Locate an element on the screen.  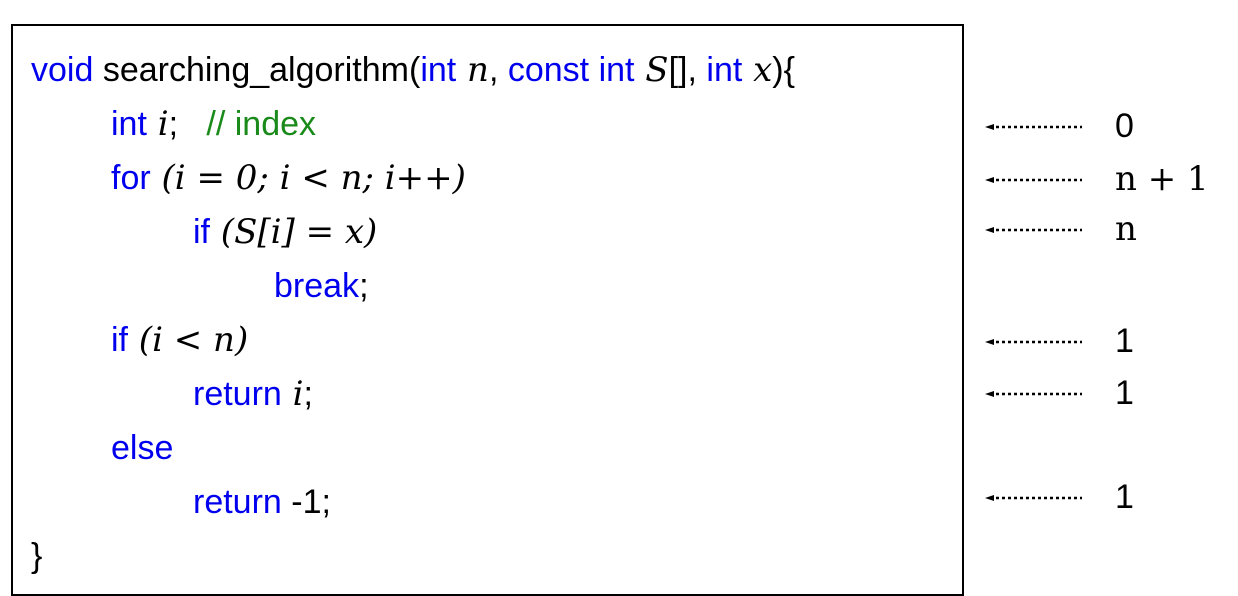
code-line-return-minus-one: return -1; is located at coordinates (262, 502).